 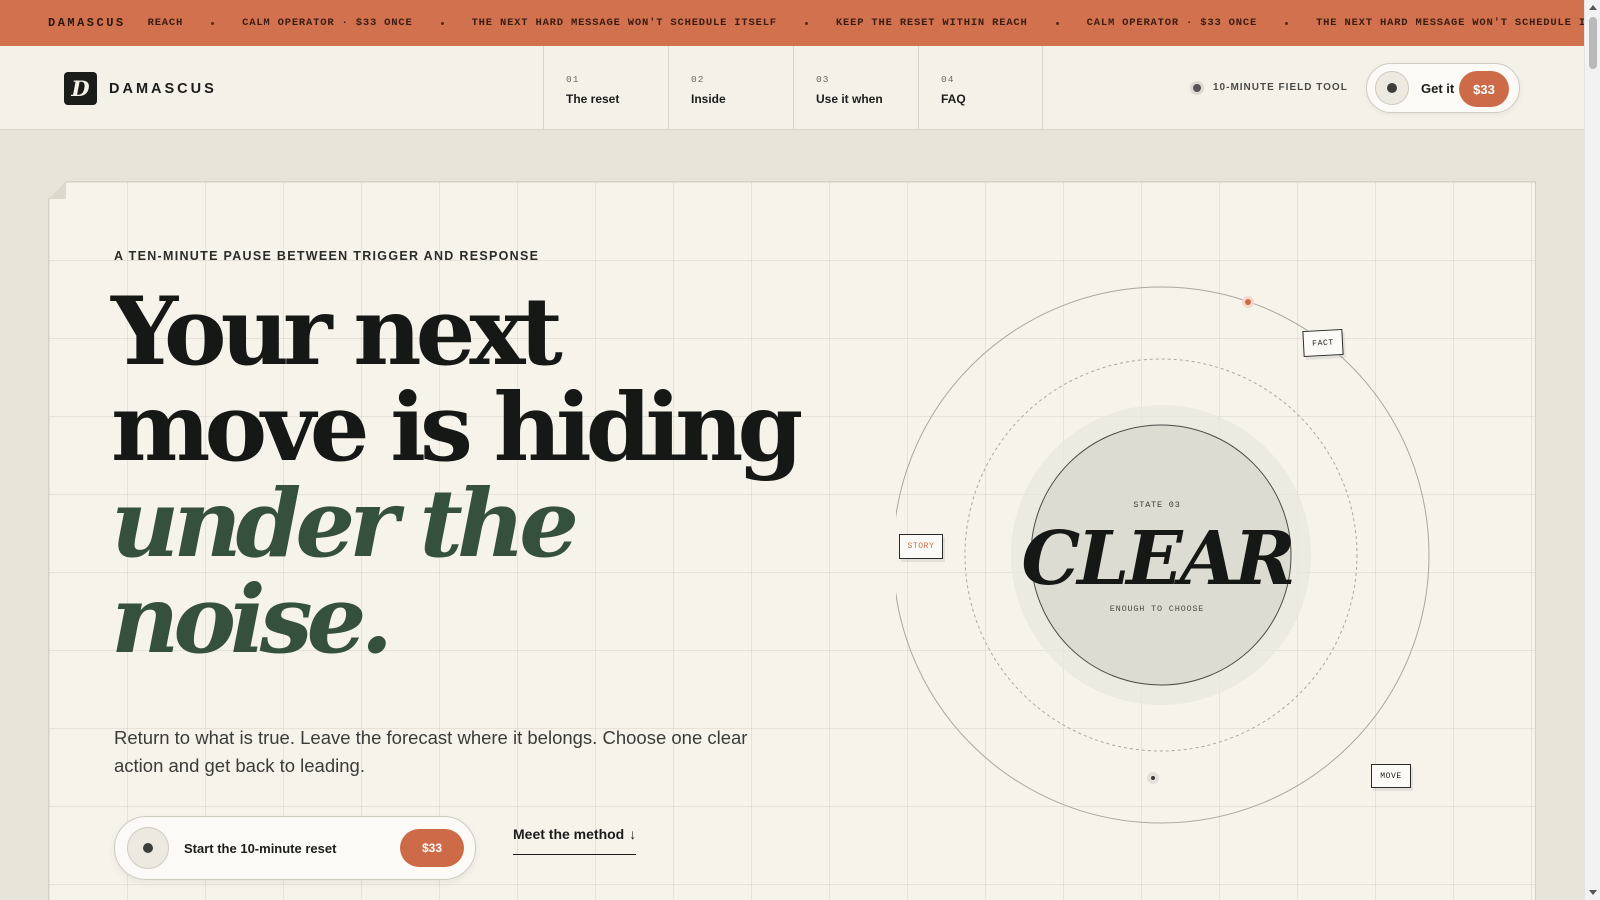 I want to click on start-reset-button: Start the 10-minute reset $33, so click(x=295, y=848).